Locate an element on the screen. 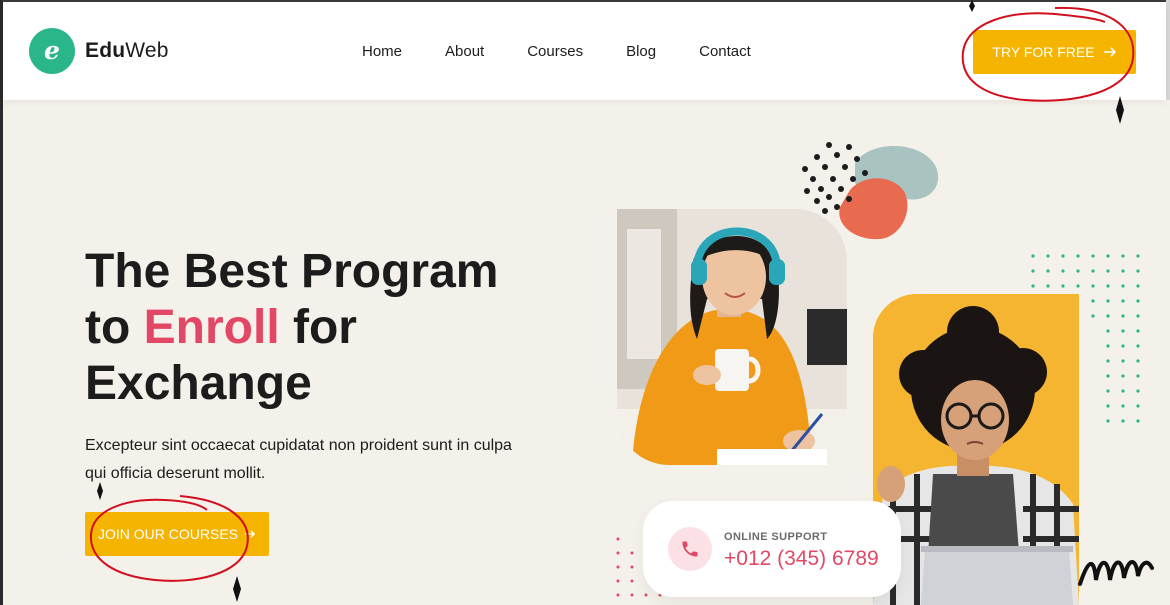 The image size is (1170, 605). support-phone-number: +012 (345) 6789 is located at coordinates (801, 559).